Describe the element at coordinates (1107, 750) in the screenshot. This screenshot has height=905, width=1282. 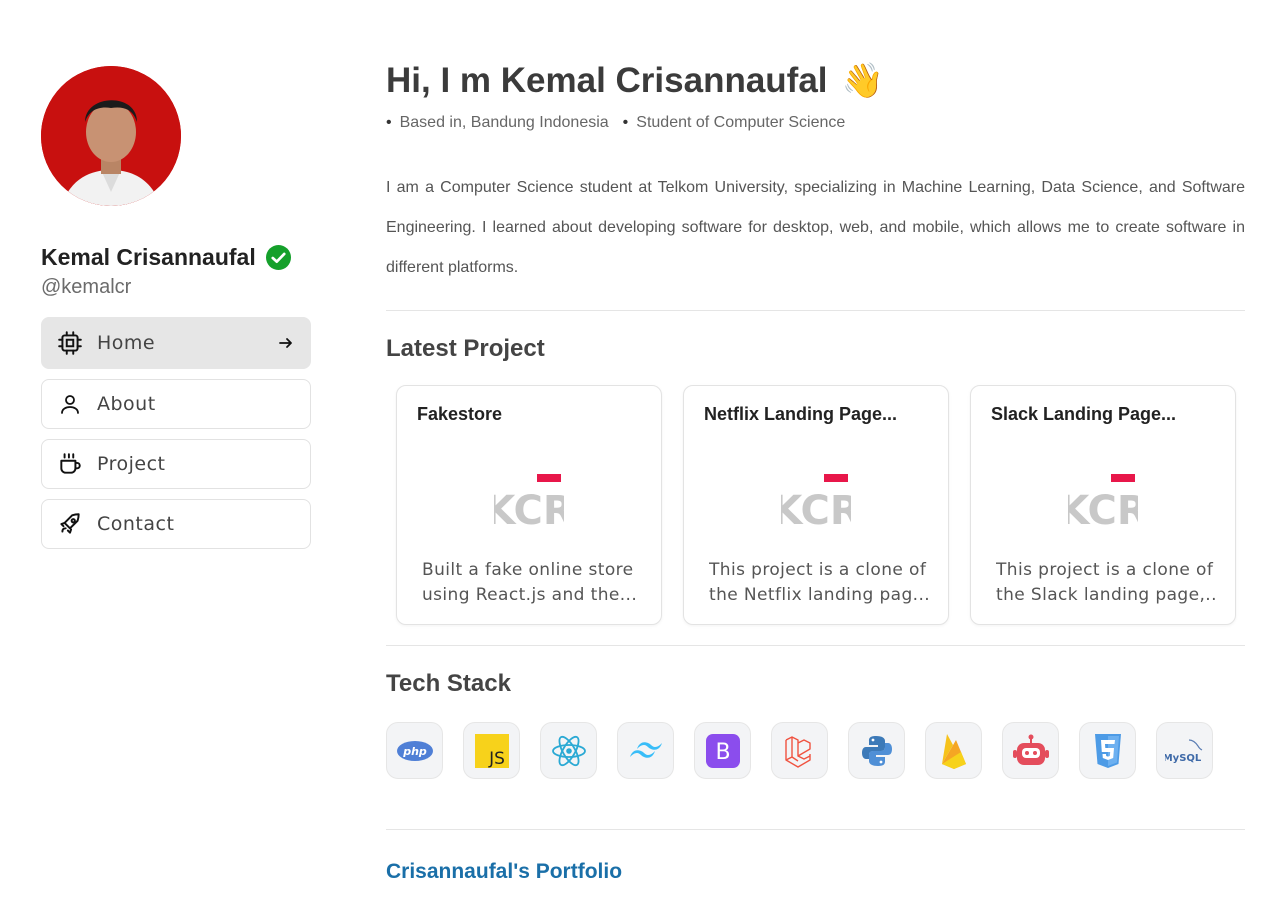
I see `css3-icon` at that location.